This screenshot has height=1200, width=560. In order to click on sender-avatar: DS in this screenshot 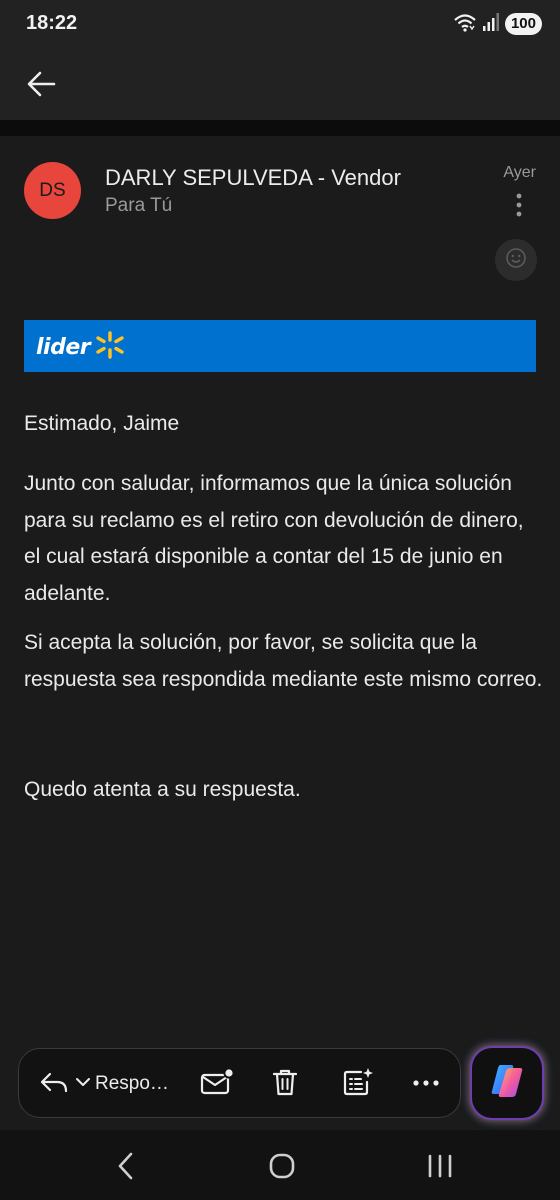, I will do `click(52, 190)`.